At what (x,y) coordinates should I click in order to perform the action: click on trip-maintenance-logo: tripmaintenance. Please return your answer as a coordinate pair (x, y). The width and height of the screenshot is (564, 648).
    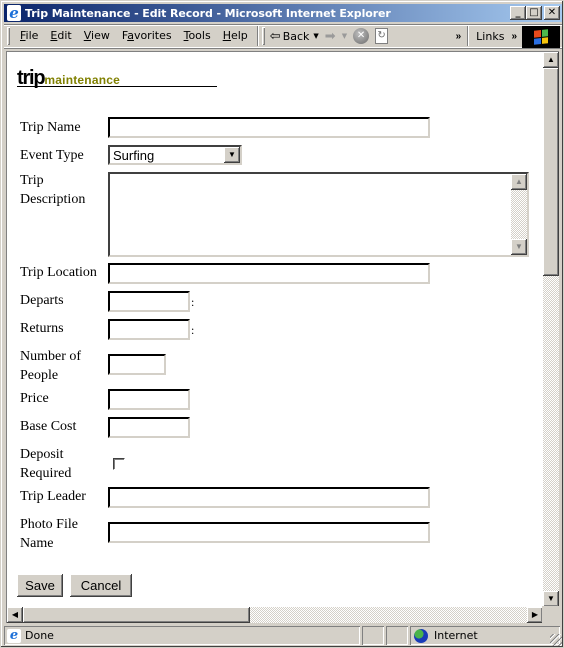
    Looking at the image, I should click on (117, 78).